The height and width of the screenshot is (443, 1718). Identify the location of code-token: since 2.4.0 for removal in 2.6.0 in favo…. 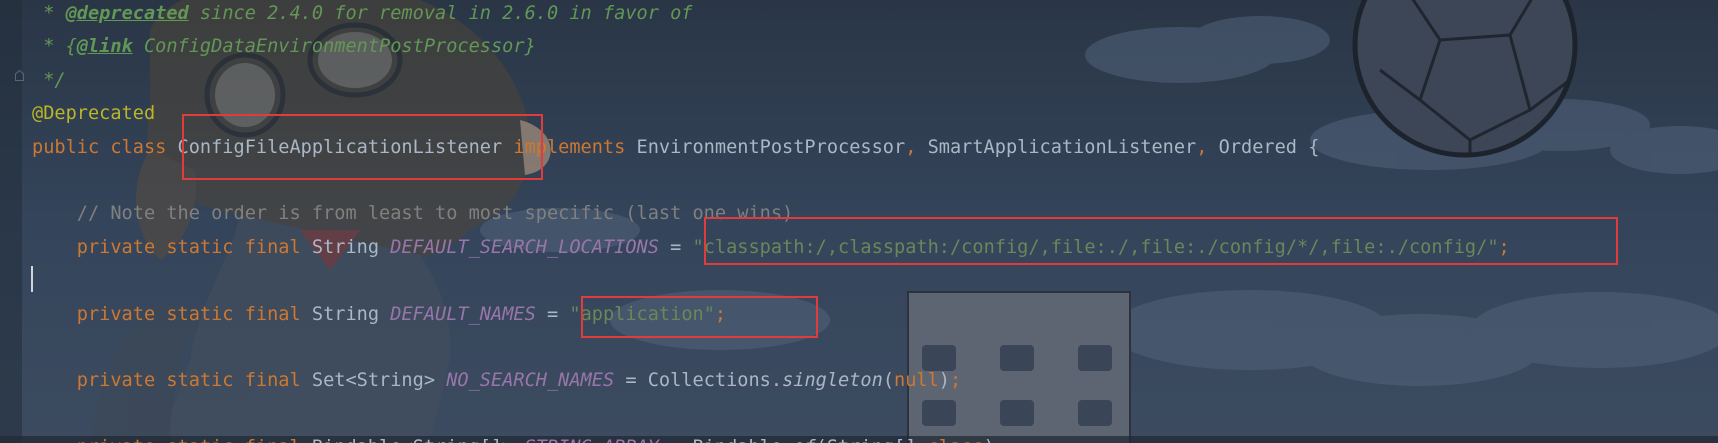
(440, 13).